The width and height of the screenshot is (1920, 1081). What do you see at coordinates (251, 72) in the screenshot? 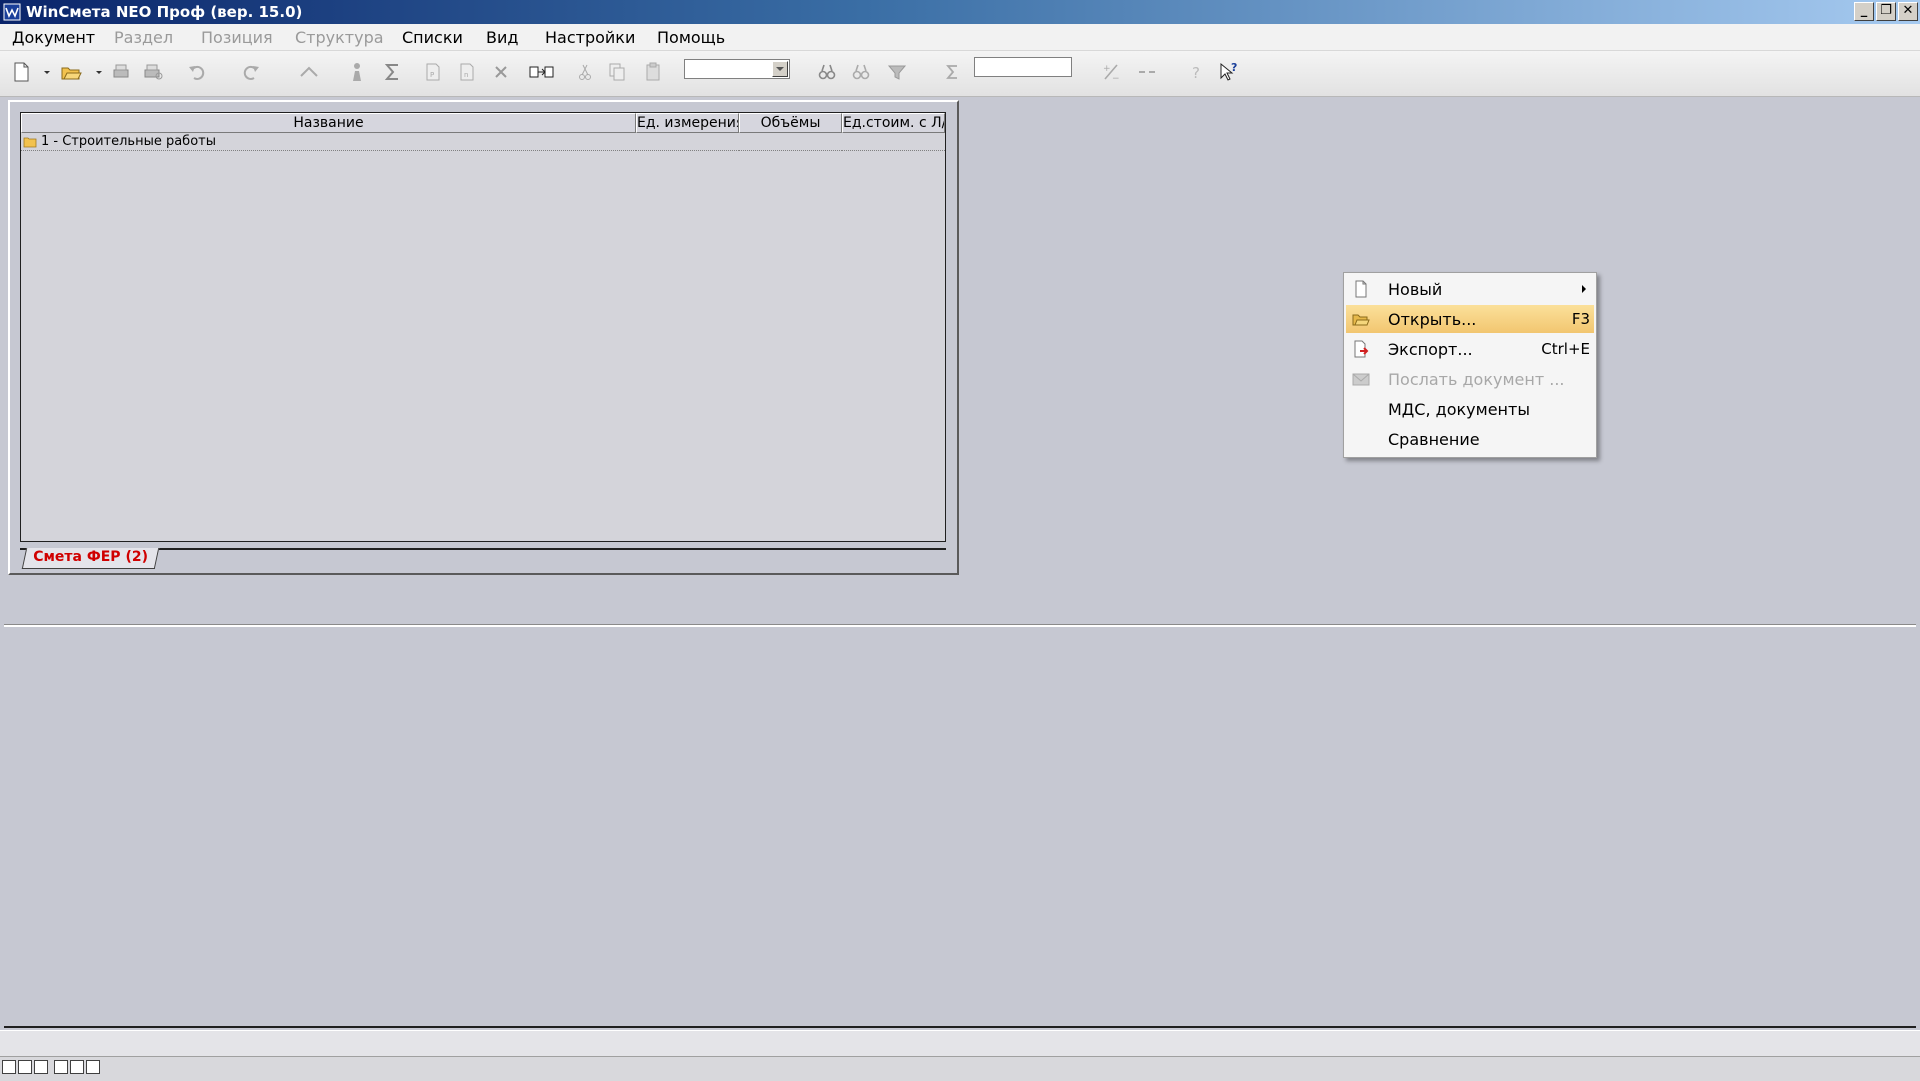
I see `redo-icon` at bounding box center [251, 72].